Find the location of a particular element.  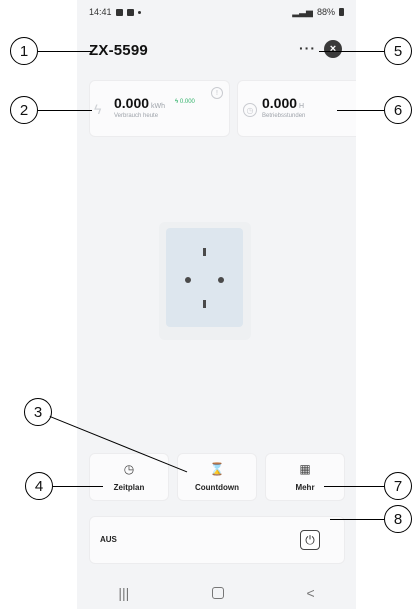

close-button: × is located at coordinates (333, 49).